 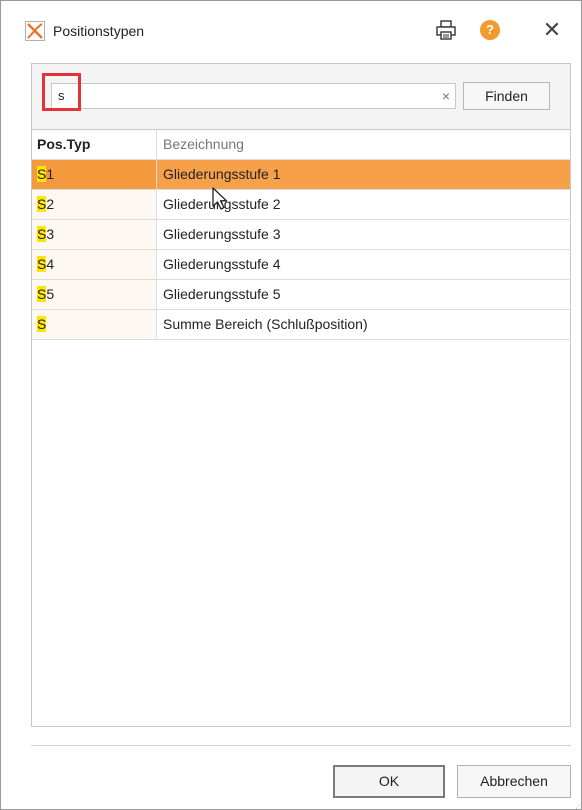 I want to click on table-row: S2 Gliederungsstufe 2, so click(x=301, y=205).